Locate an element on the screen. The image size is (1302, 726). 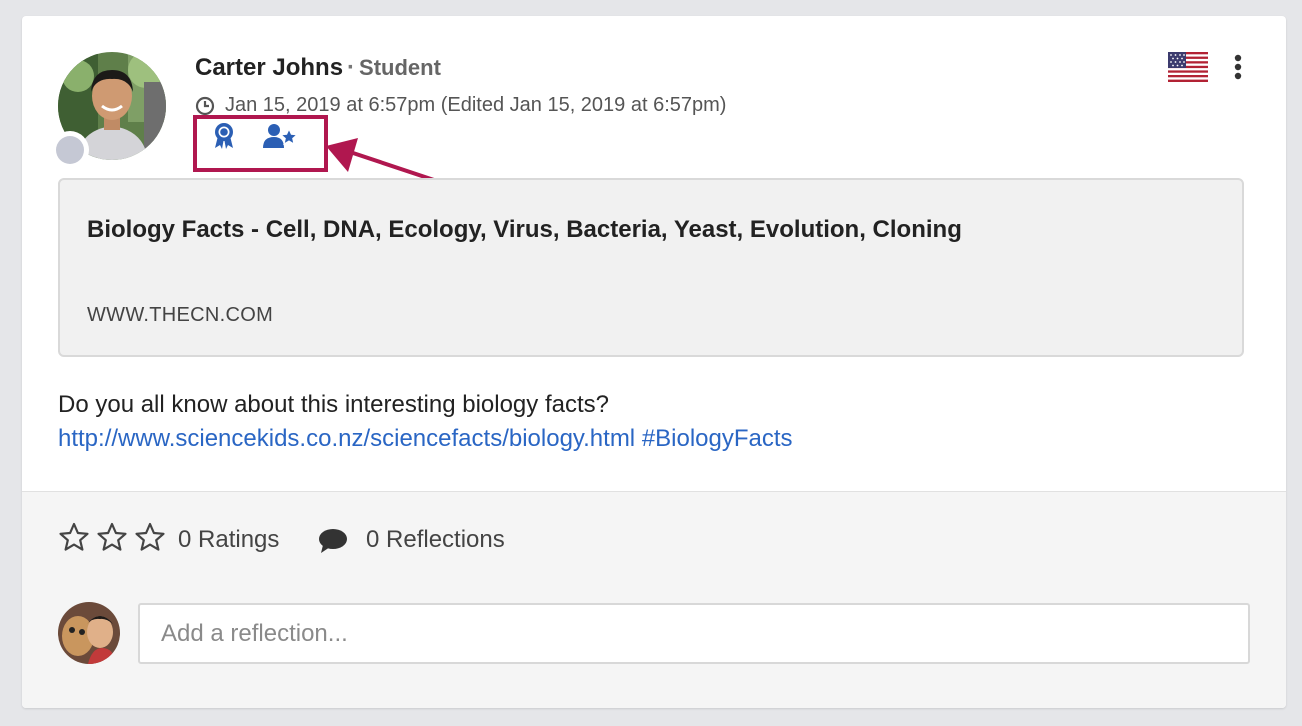
clock-icon is located at coordinates (205, 106).